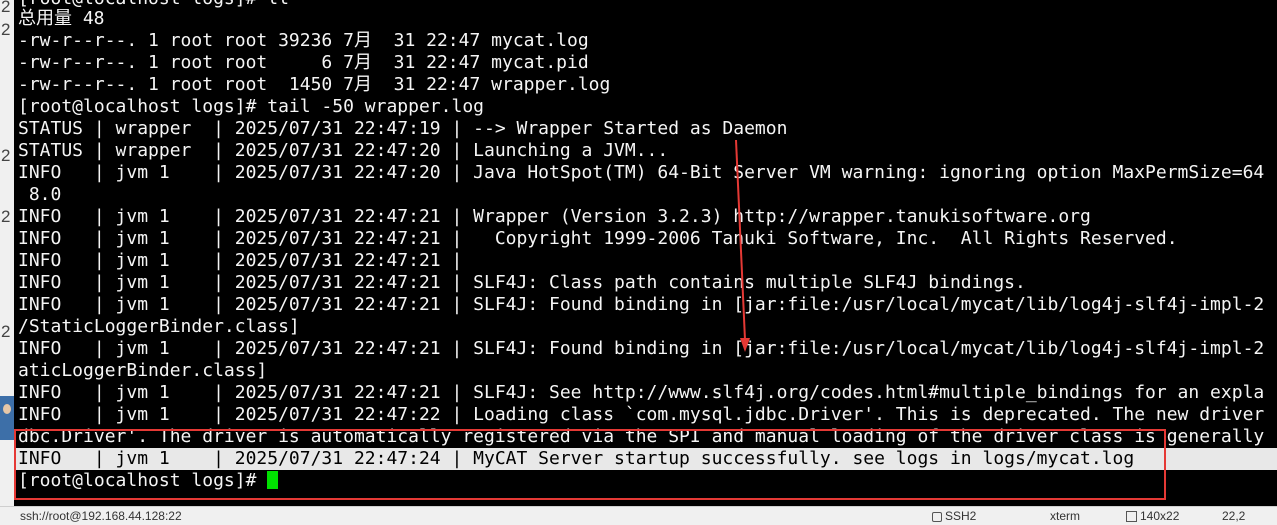 The width and height of the screenshot is (1277, 525). I want to click on terminal-size: 140x22, so click(1152, 516).